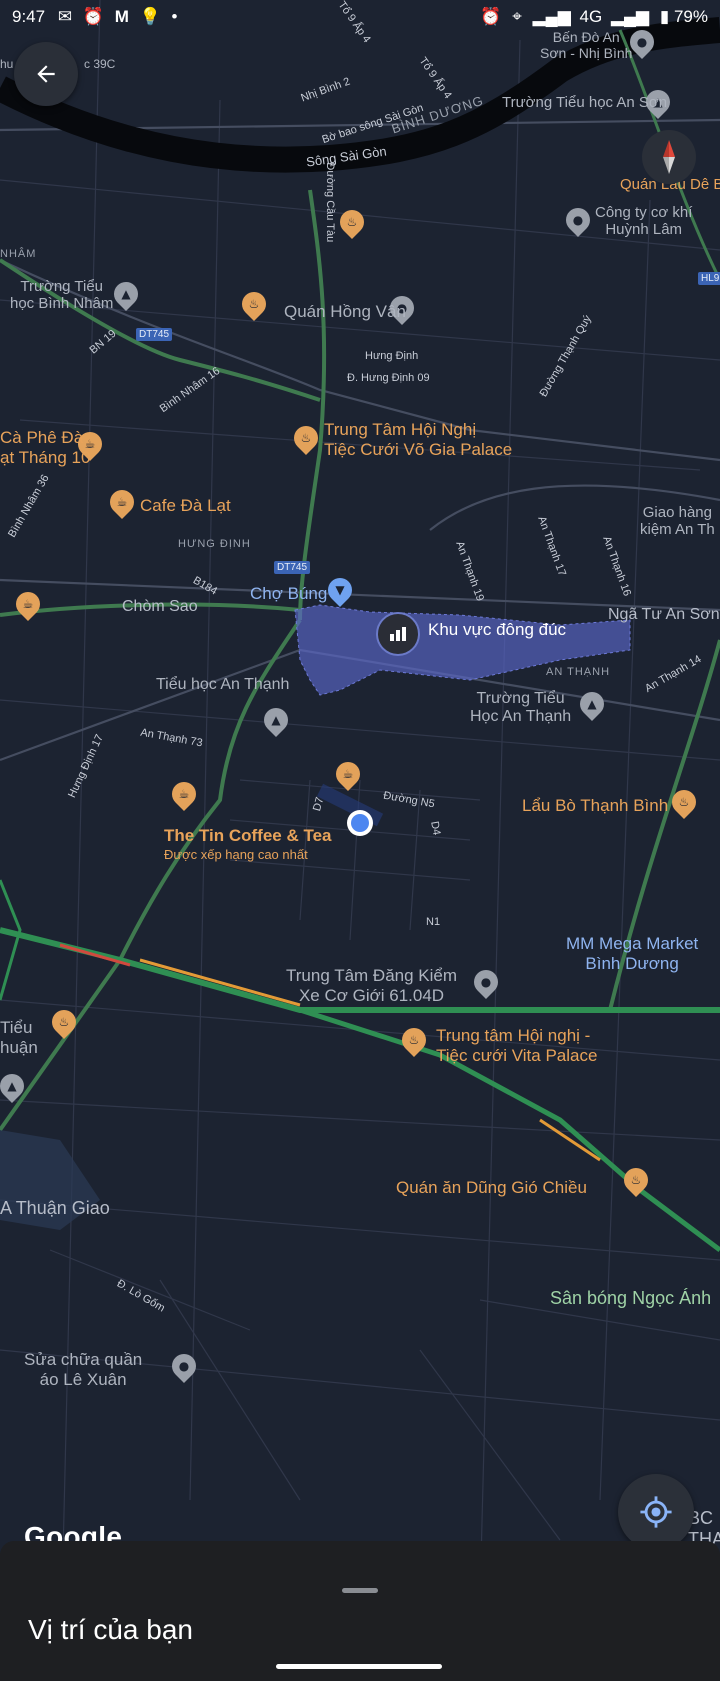 This screenshot has width=720, height=1681. Describe the element at coordinates (345, 312) in the screenshot. I see `place-label: Quán Hồng Vân` at that location.